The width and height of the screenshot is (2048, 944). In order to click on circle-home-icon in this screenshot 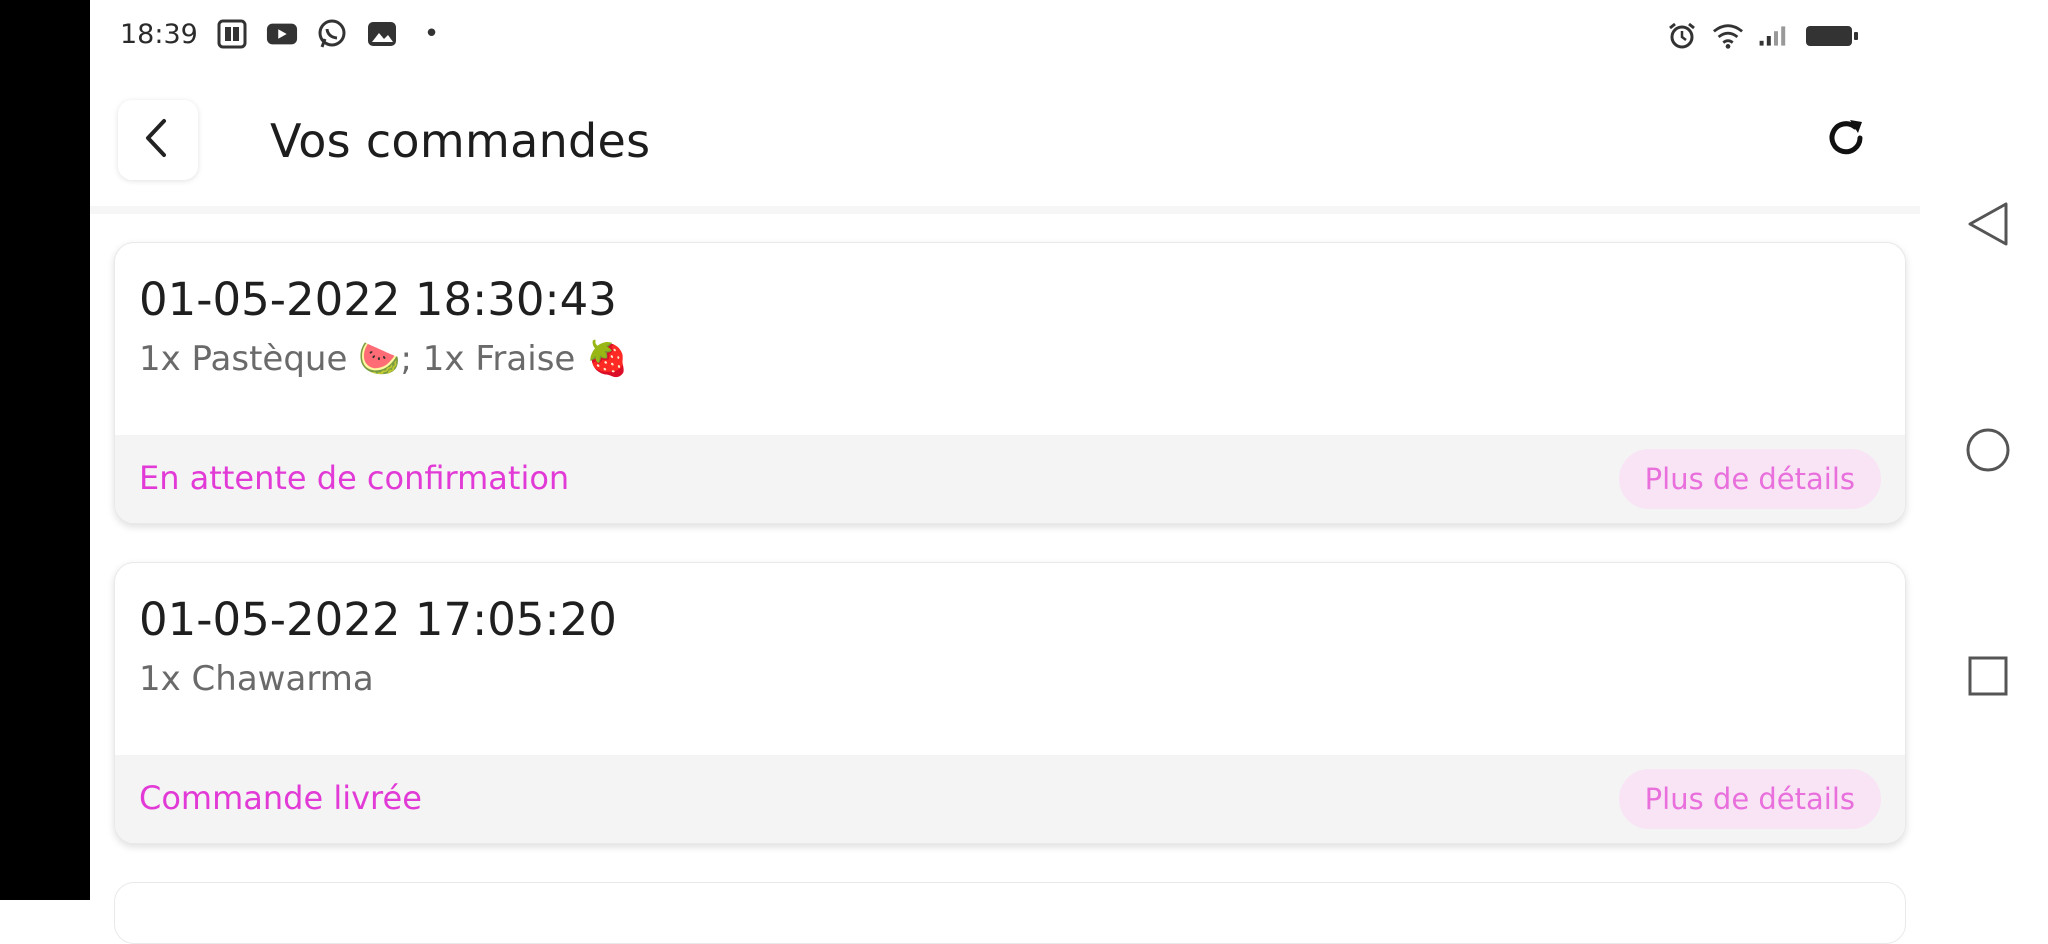, I will do `click(1988, 452)`.